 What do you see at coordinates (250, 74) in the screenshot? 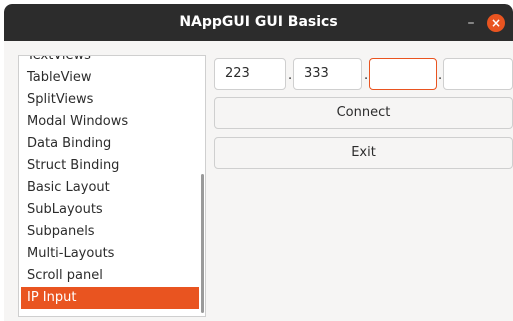
I see `ip-octet-1-input: 223` at bounding box center [250, 74].